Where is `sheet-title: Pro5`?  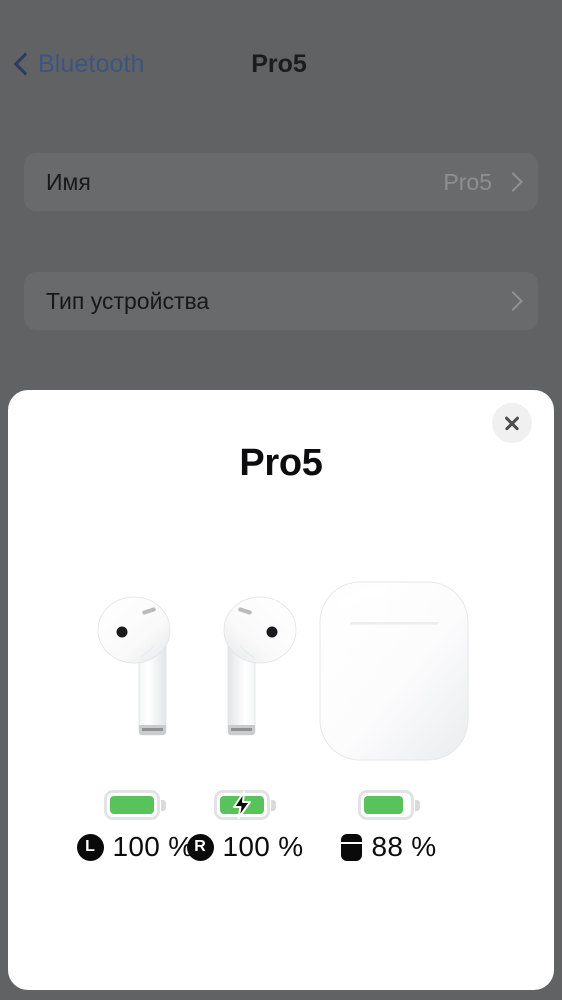
sheet-title: Pro5 is located at coordinates (281, 463).